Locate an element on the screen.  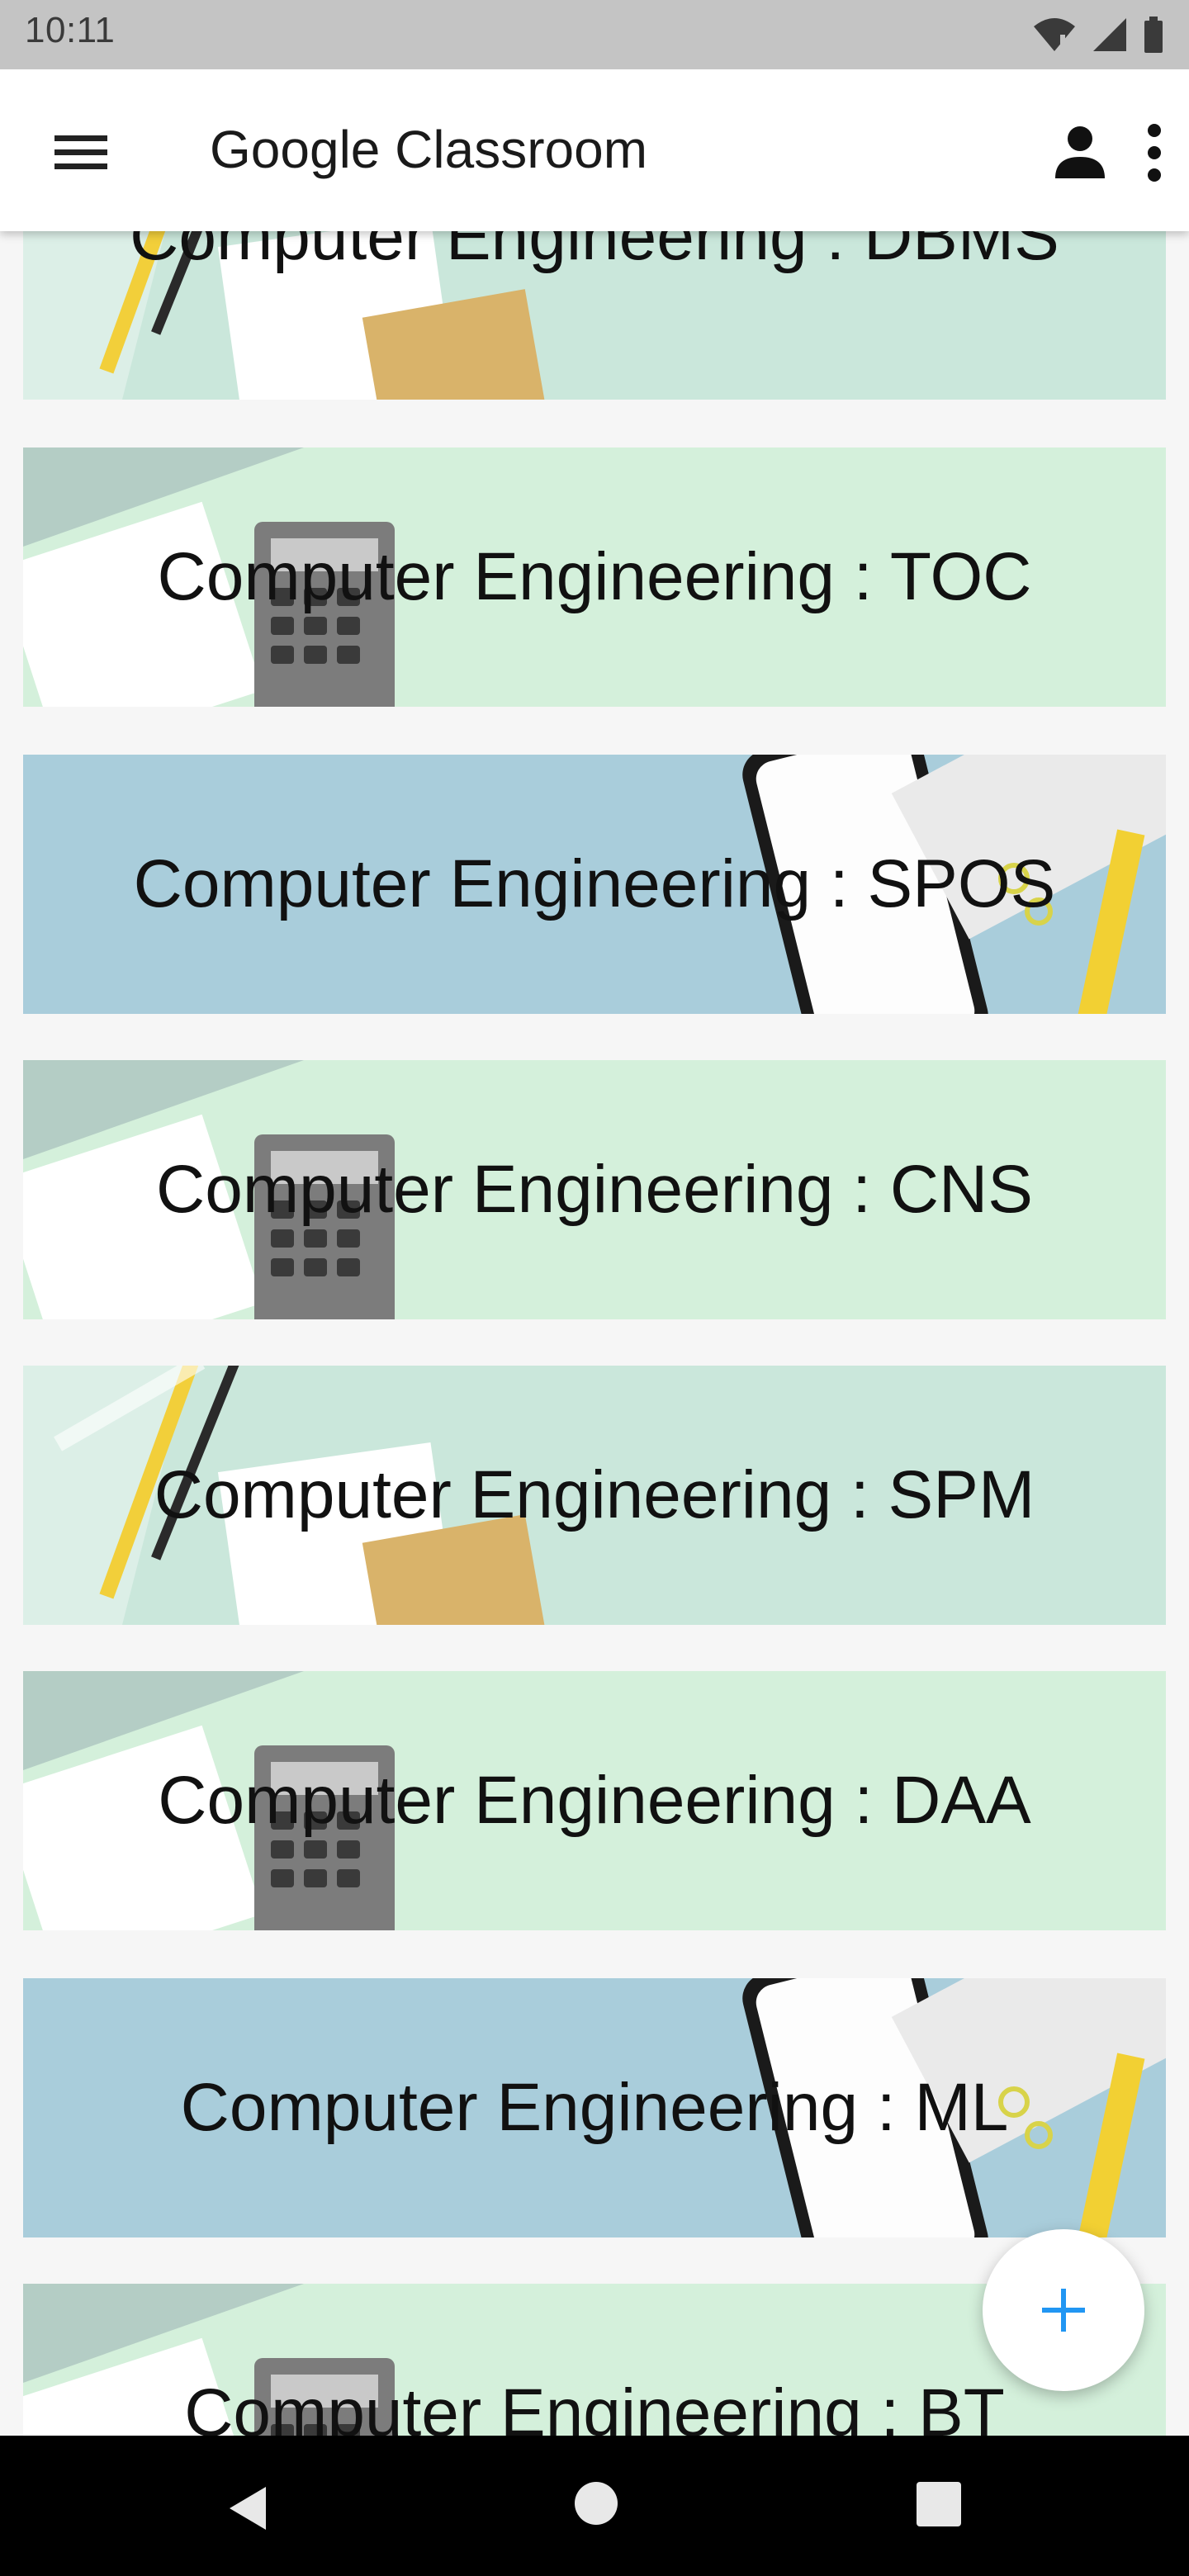
more-vert-icon is located at coordinates (1154, 153).